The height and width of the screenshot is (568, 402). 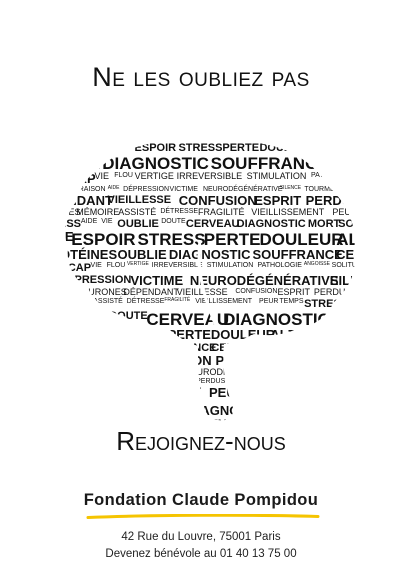 I want to click on address: 42 Rue du Louvre, 75001 Paris, so click(x=201, y=537).